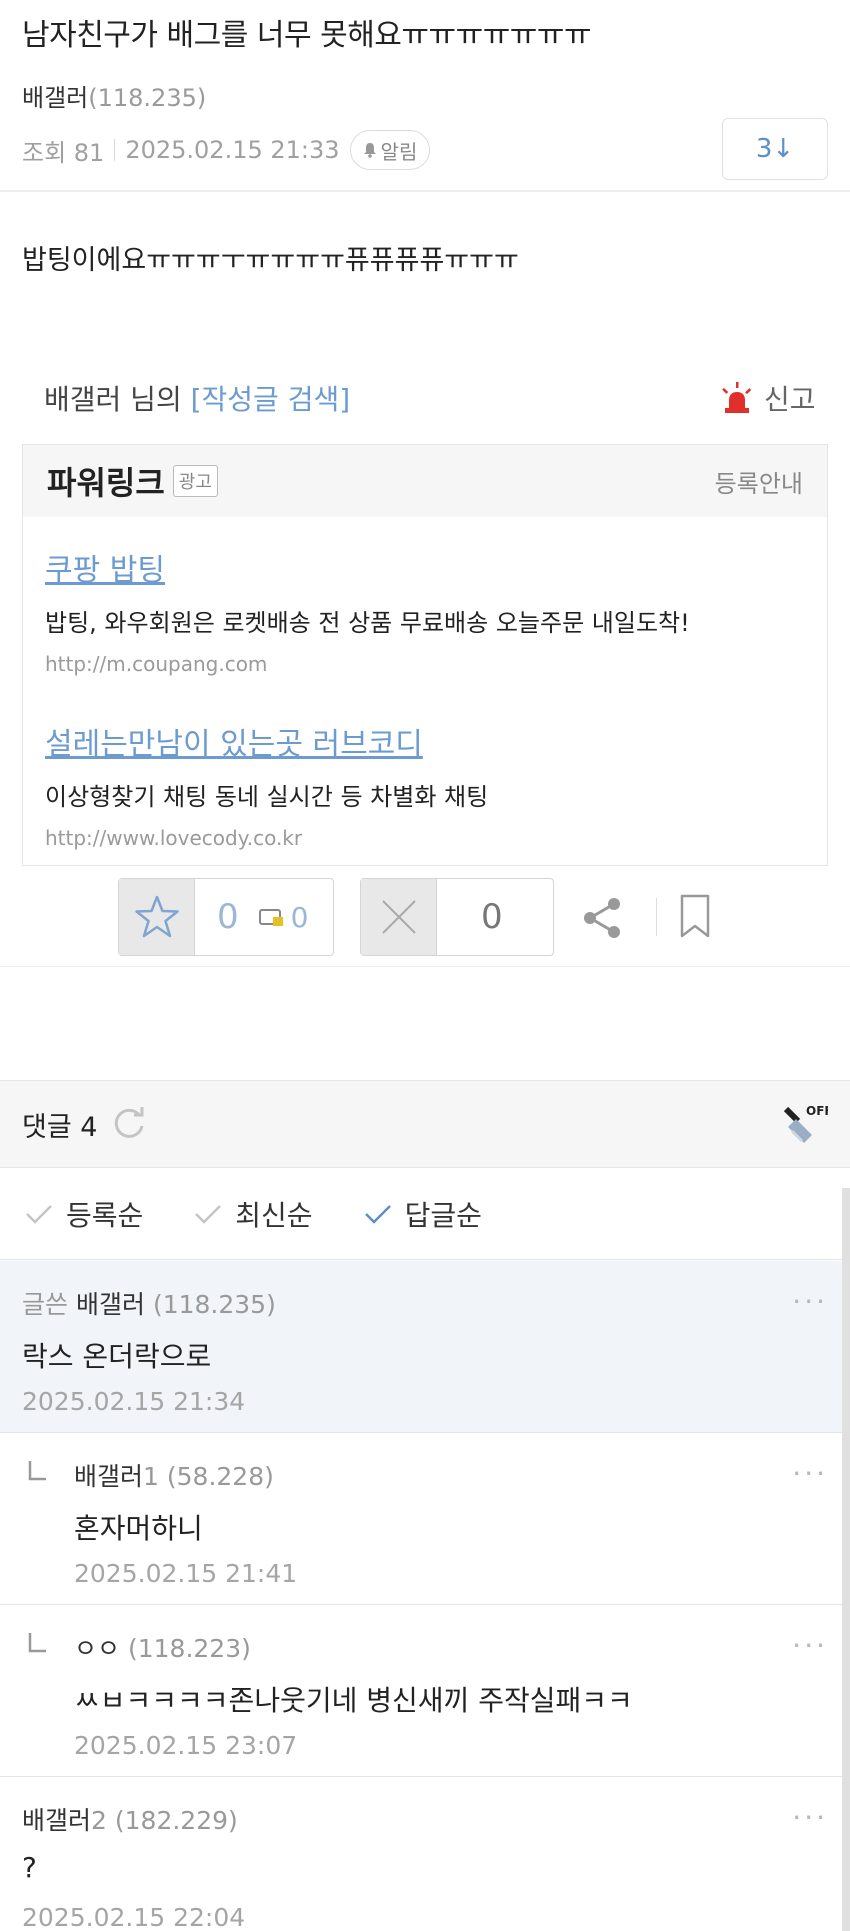 The image size is (850, 1931). What do you see at coordinates (369, 150) in the screenshot?
I see `bell-icon` at bounding box center [369, 150].